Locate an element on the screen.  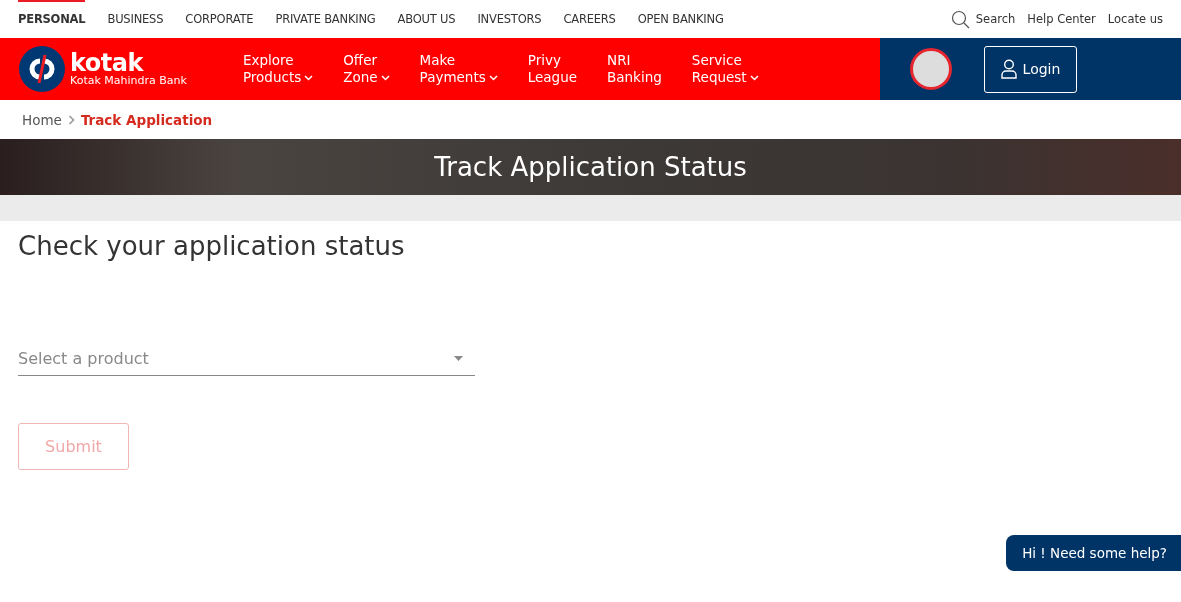
top-nav-tab: INVESTORS is located at coordinates (509, 19).